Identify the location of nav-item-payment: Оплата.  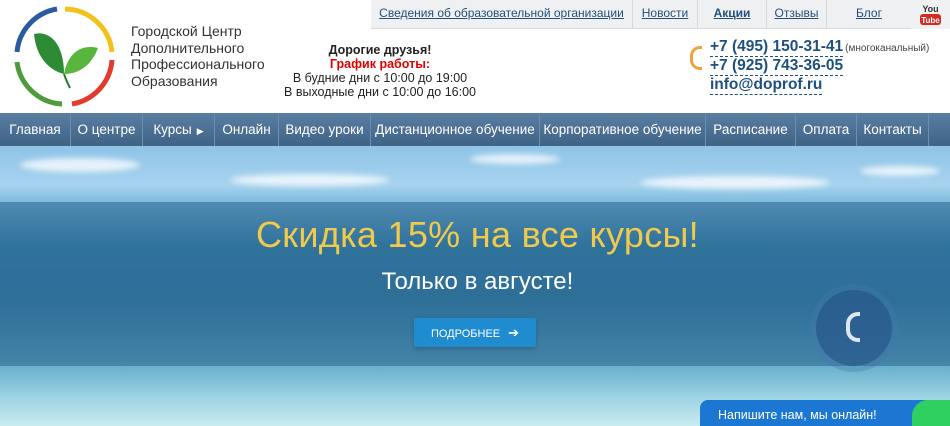
(826, 129).